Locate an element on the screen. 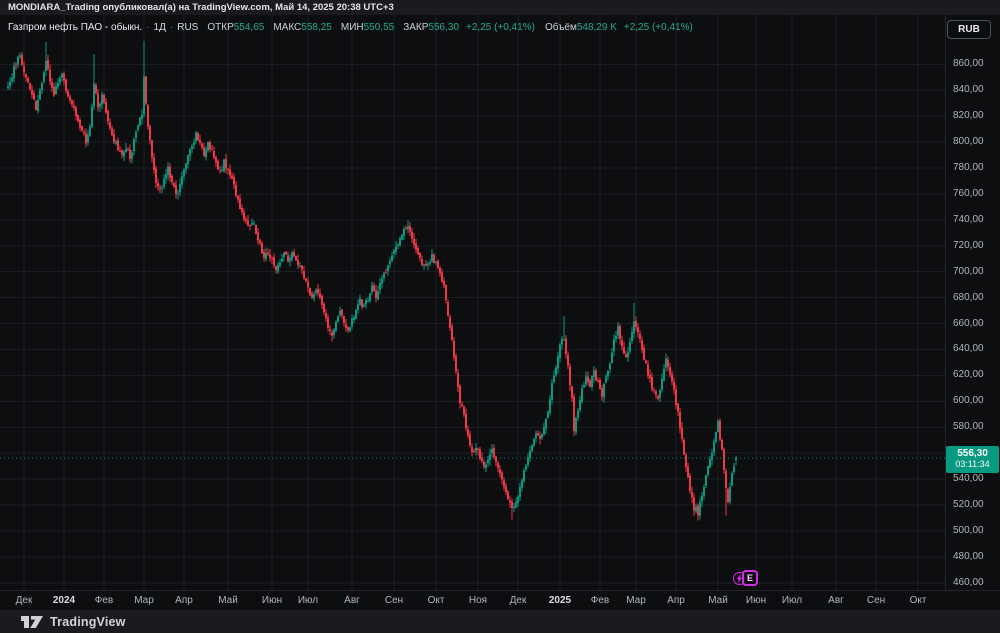 The height and width of the screenshot is (633, 1000). volume-value: 548,29 K is located at coordinates (596, 27).